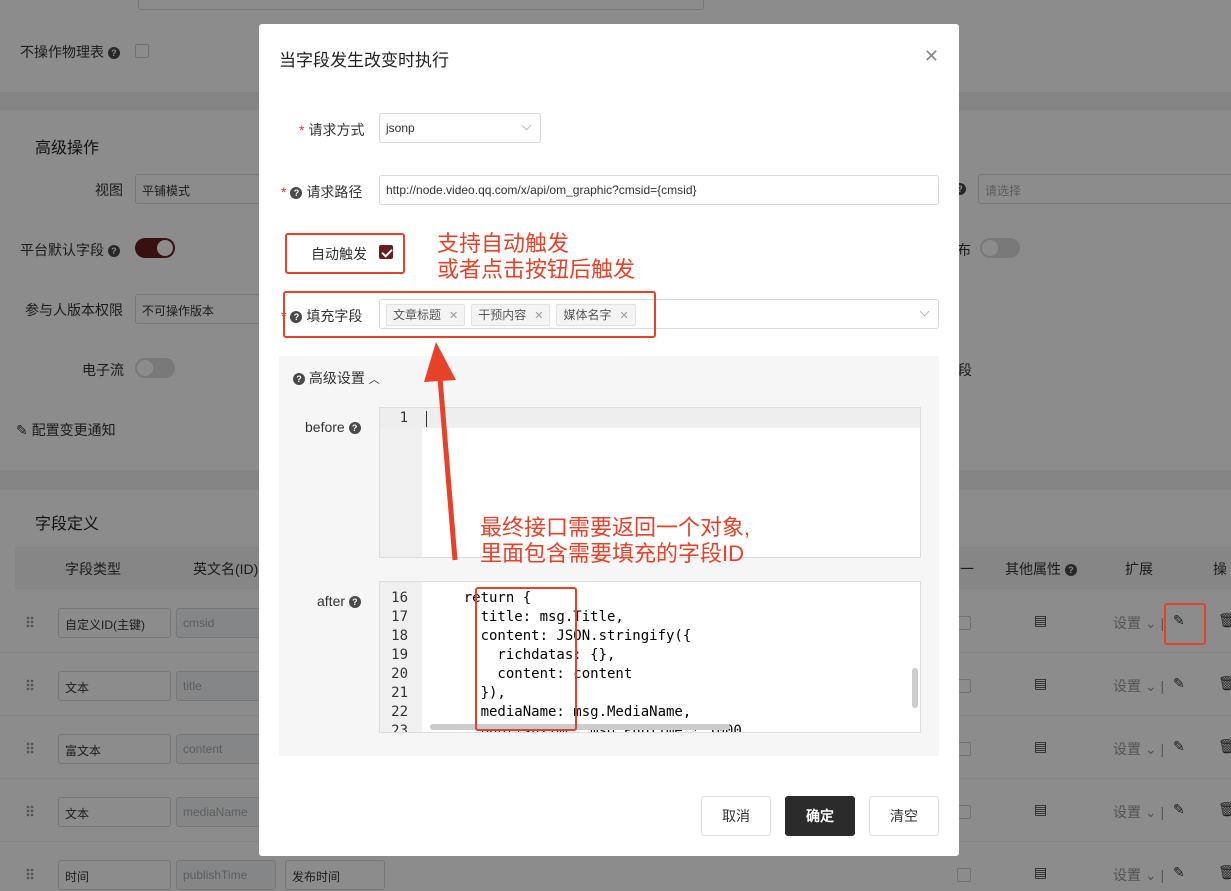  I want to click on vertical-scrollbar, so click(915, 688).